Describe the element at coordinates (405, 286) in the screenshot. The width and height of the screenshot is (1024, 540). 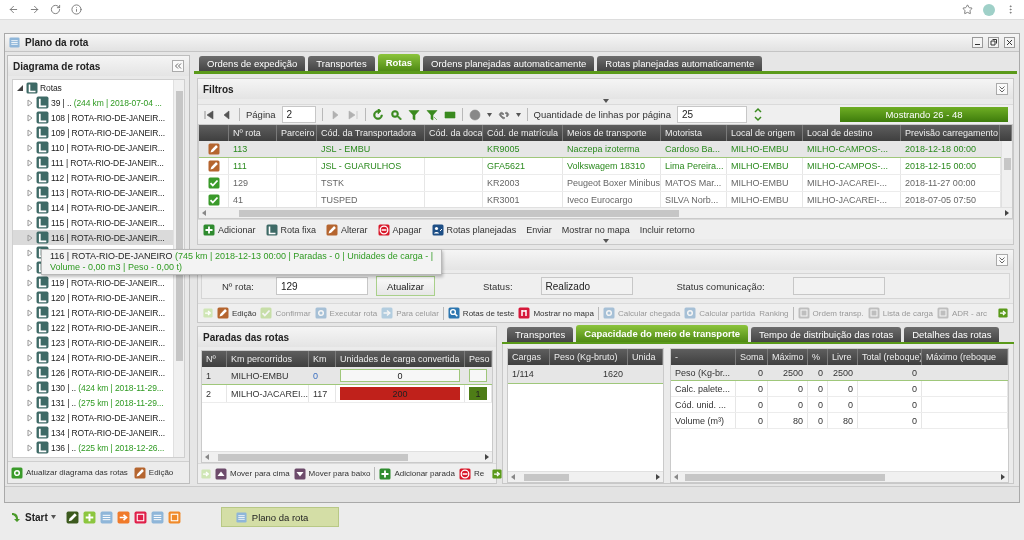
I see `update-button: Atualizar` at that location.